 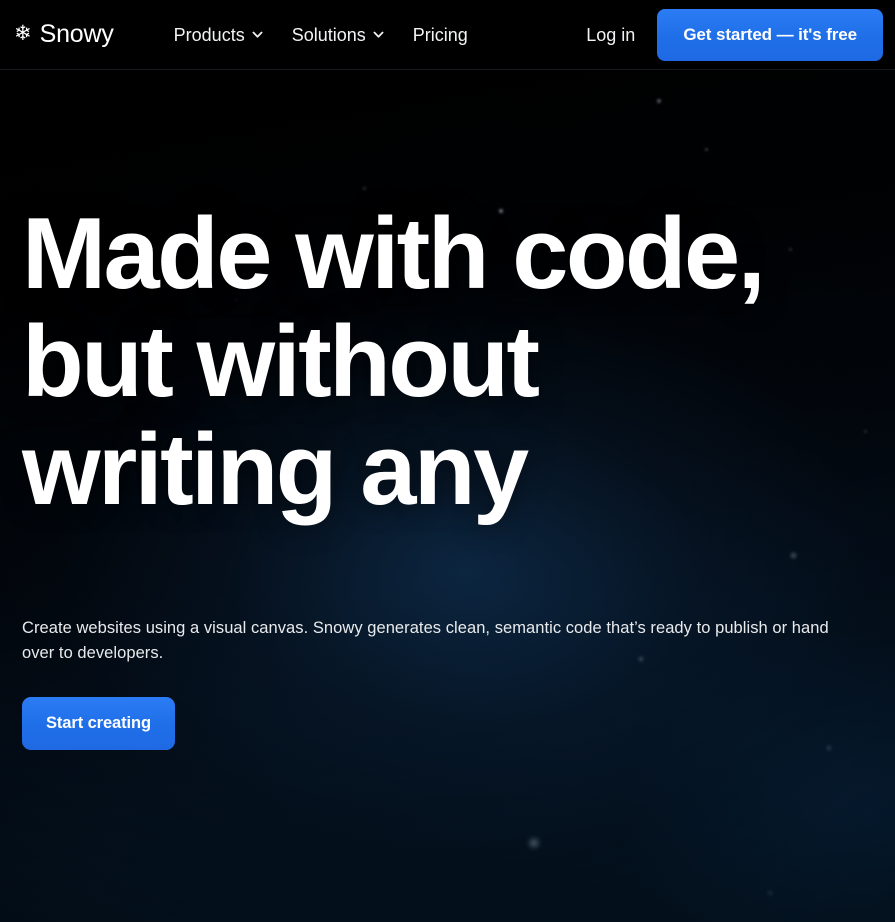 I want to click on snowflake-icon: ❄, so click(x=23, y=33).